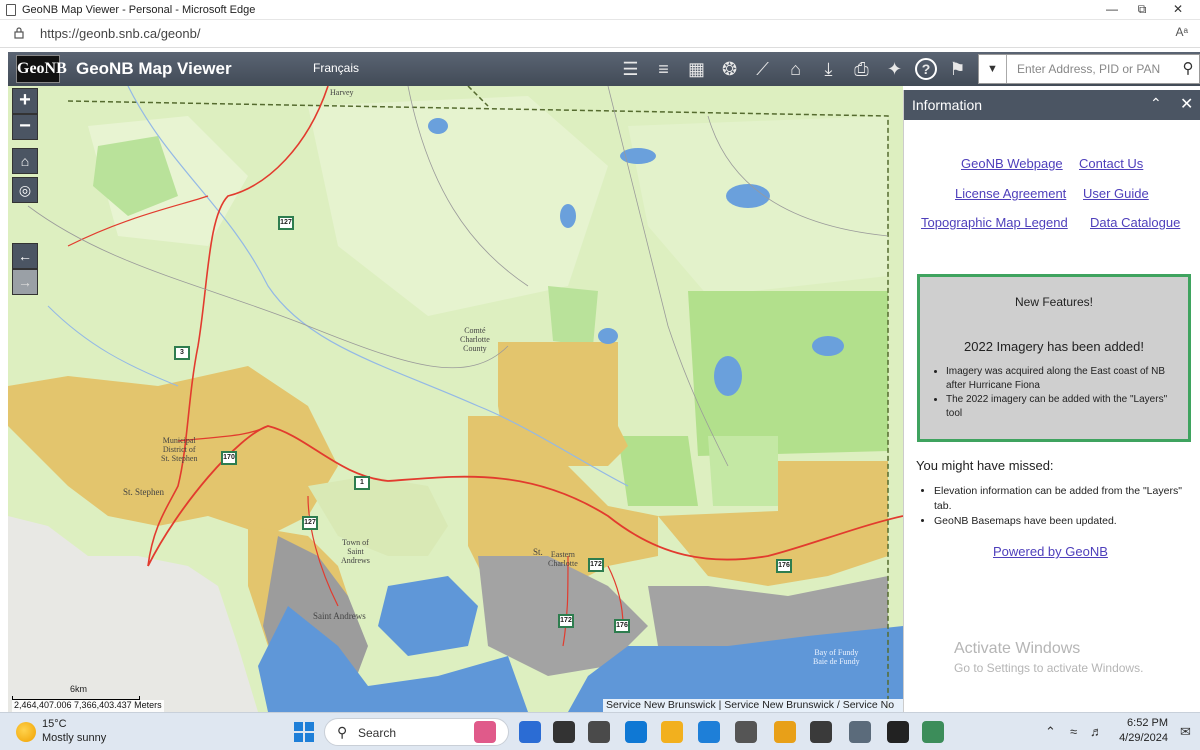  I want to click on activate-windows-title: Activate Windows, so click(1017, 648).